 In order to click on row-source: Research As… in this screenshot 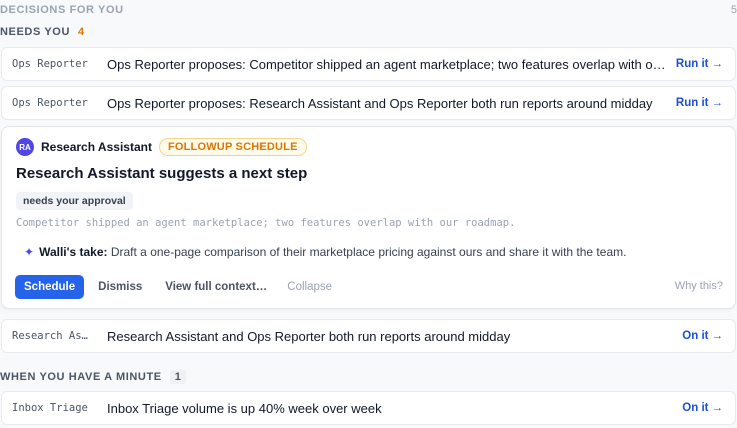, I will do `click(50, 336)`.